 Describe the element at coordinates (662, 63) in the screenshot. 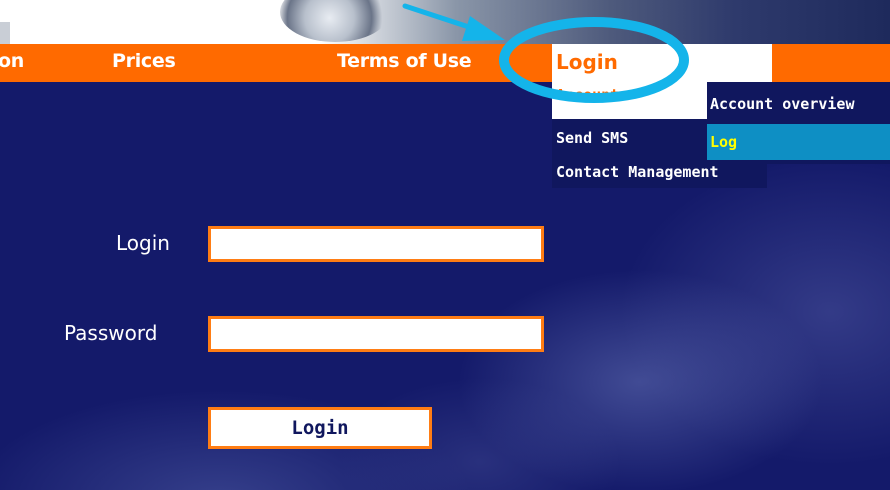

I see `nav-item-login: Login` at that location.